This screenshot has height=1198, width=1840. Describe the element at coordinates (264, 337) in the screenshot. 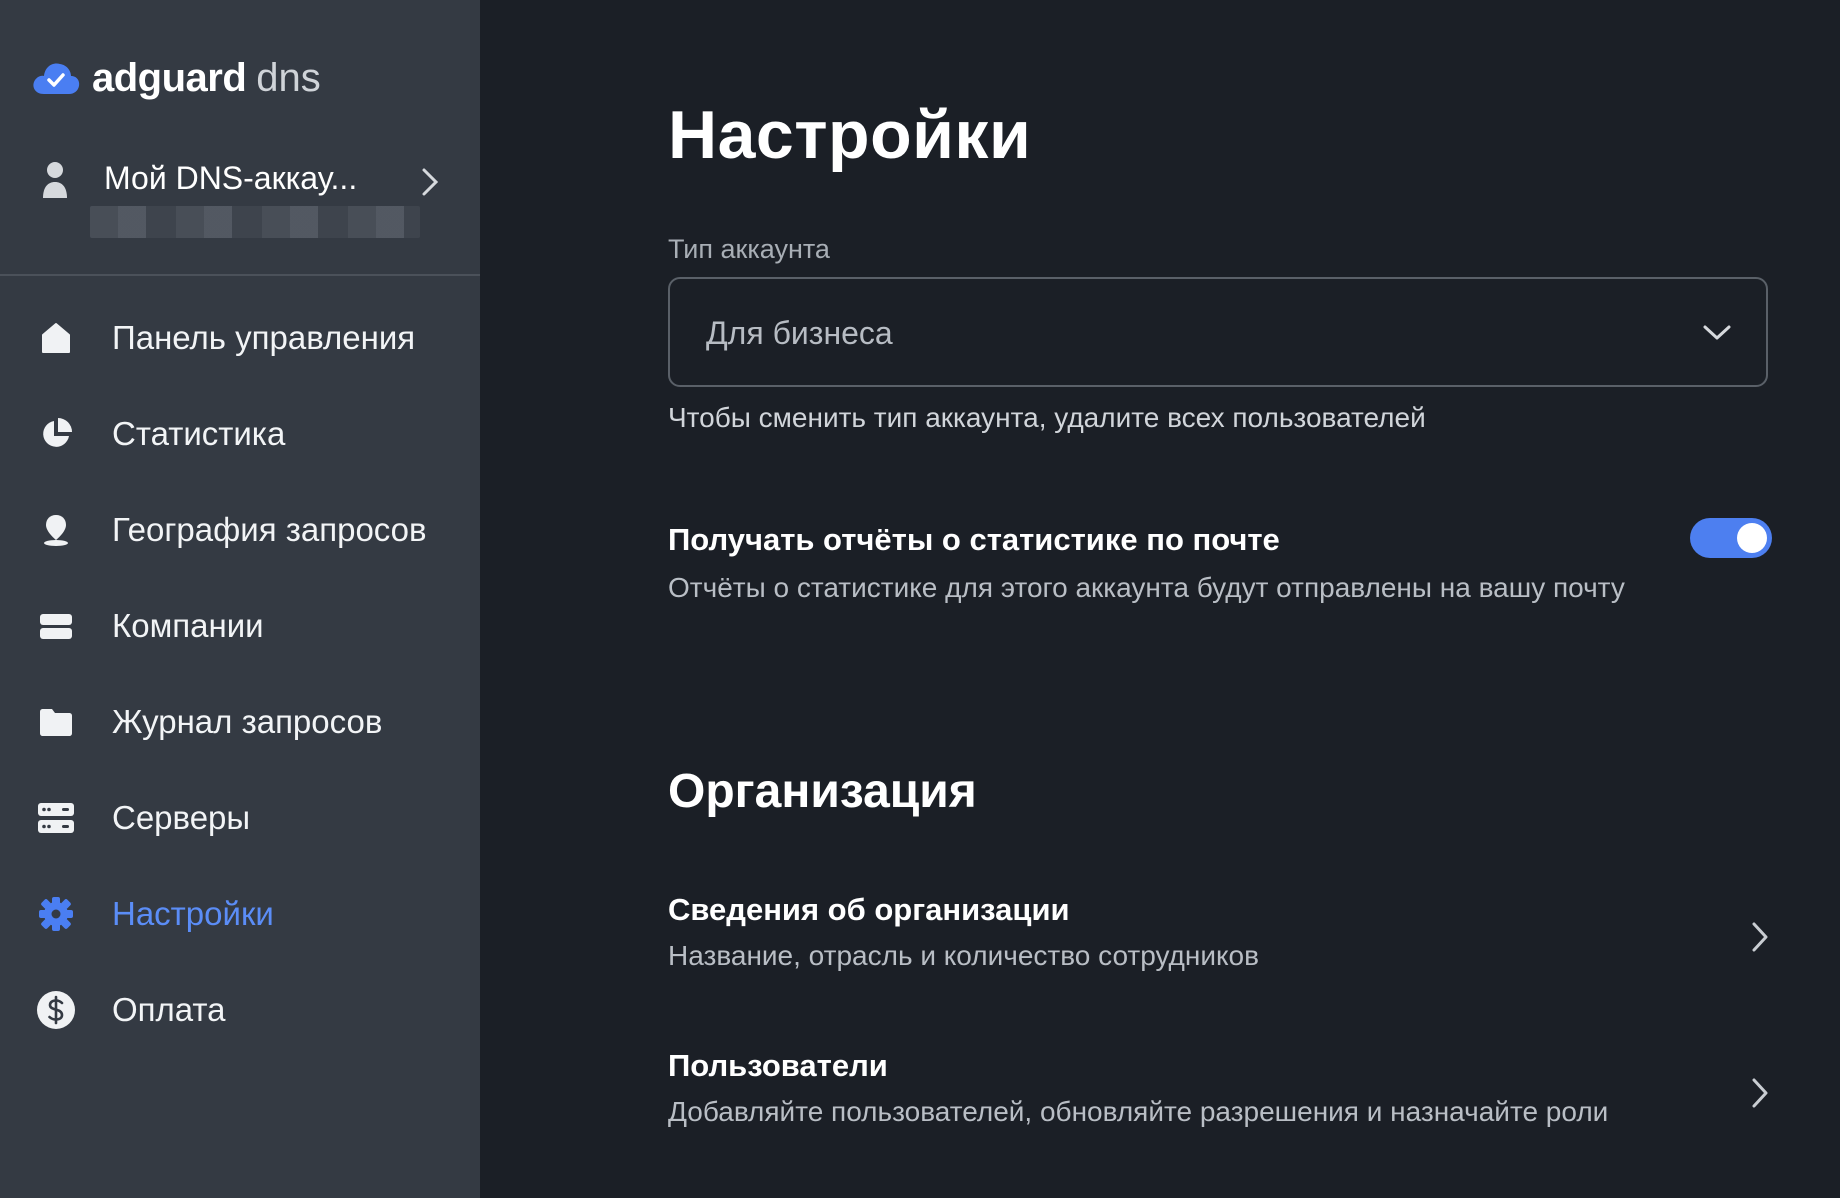

I see `sidebar-item-label: Панель управления` at that location.